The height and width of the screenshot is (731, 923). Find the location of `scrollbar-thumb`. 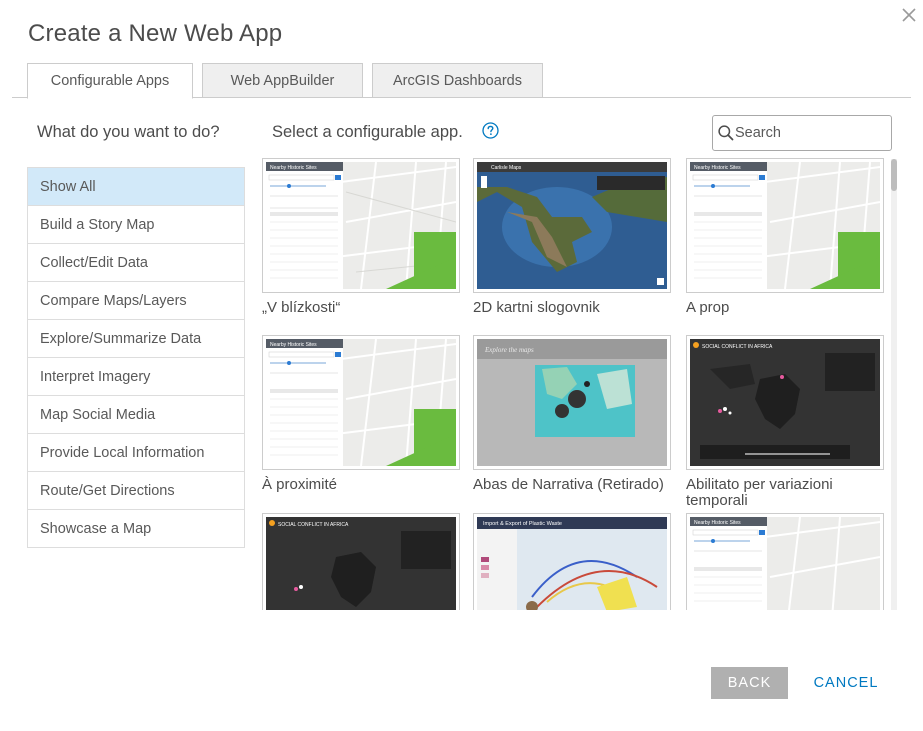

scrollbar-thumb is located at coordinates (894, 175).